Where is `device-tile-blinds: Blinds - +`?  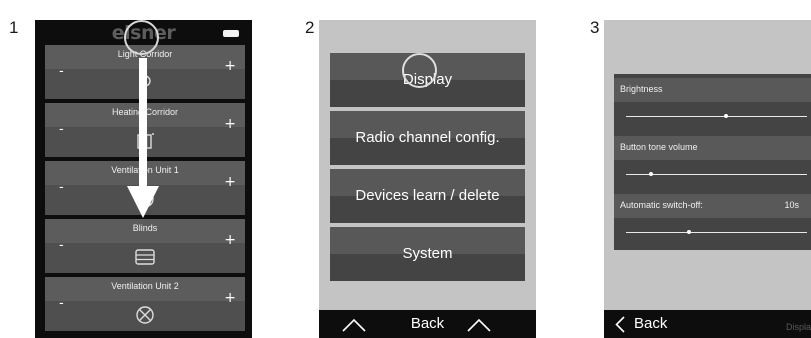 device-tile-blinds: Blinds - + is located at coordinates (145, 246).